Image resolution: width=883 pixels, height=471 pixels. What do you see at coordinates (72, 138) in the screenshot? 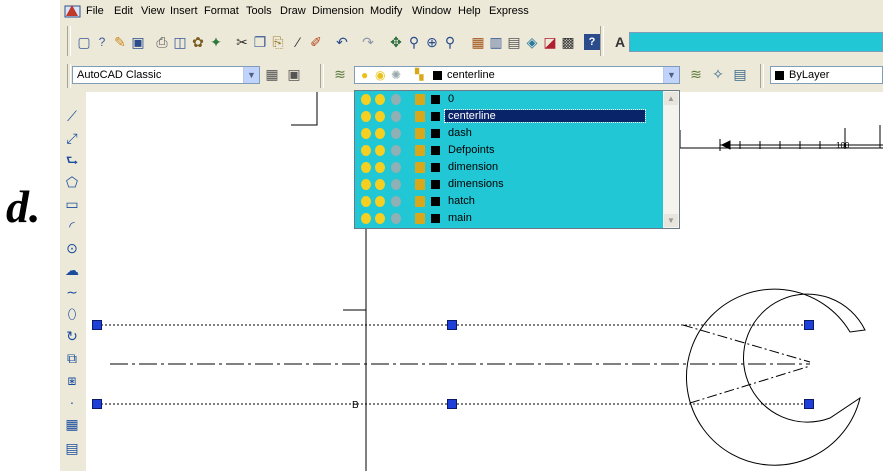
I see `construction-line-icon: ⤢` at bounding box center [72, 138].